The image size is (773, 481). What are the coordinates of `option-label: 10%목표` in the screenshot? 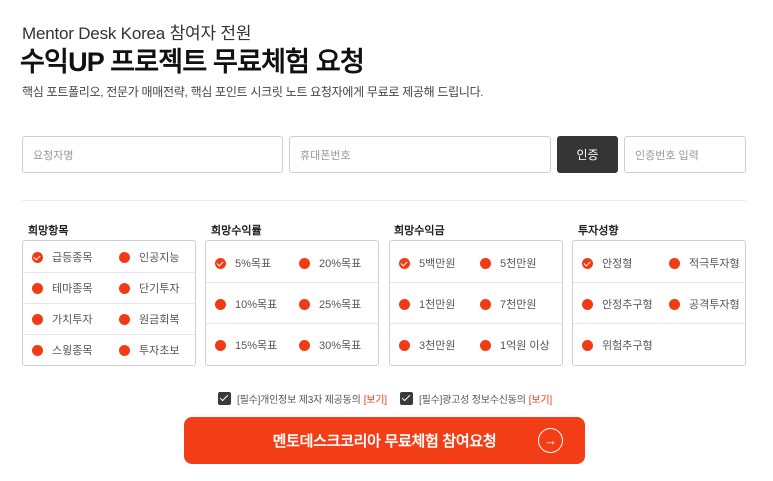 It's located at (256, 305).